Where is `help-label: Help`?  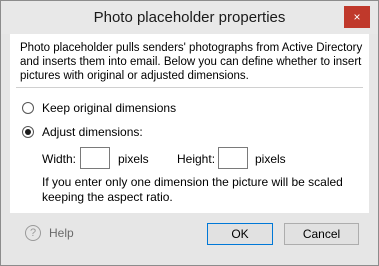 help-label: Help is located at coordinates (61, 233).